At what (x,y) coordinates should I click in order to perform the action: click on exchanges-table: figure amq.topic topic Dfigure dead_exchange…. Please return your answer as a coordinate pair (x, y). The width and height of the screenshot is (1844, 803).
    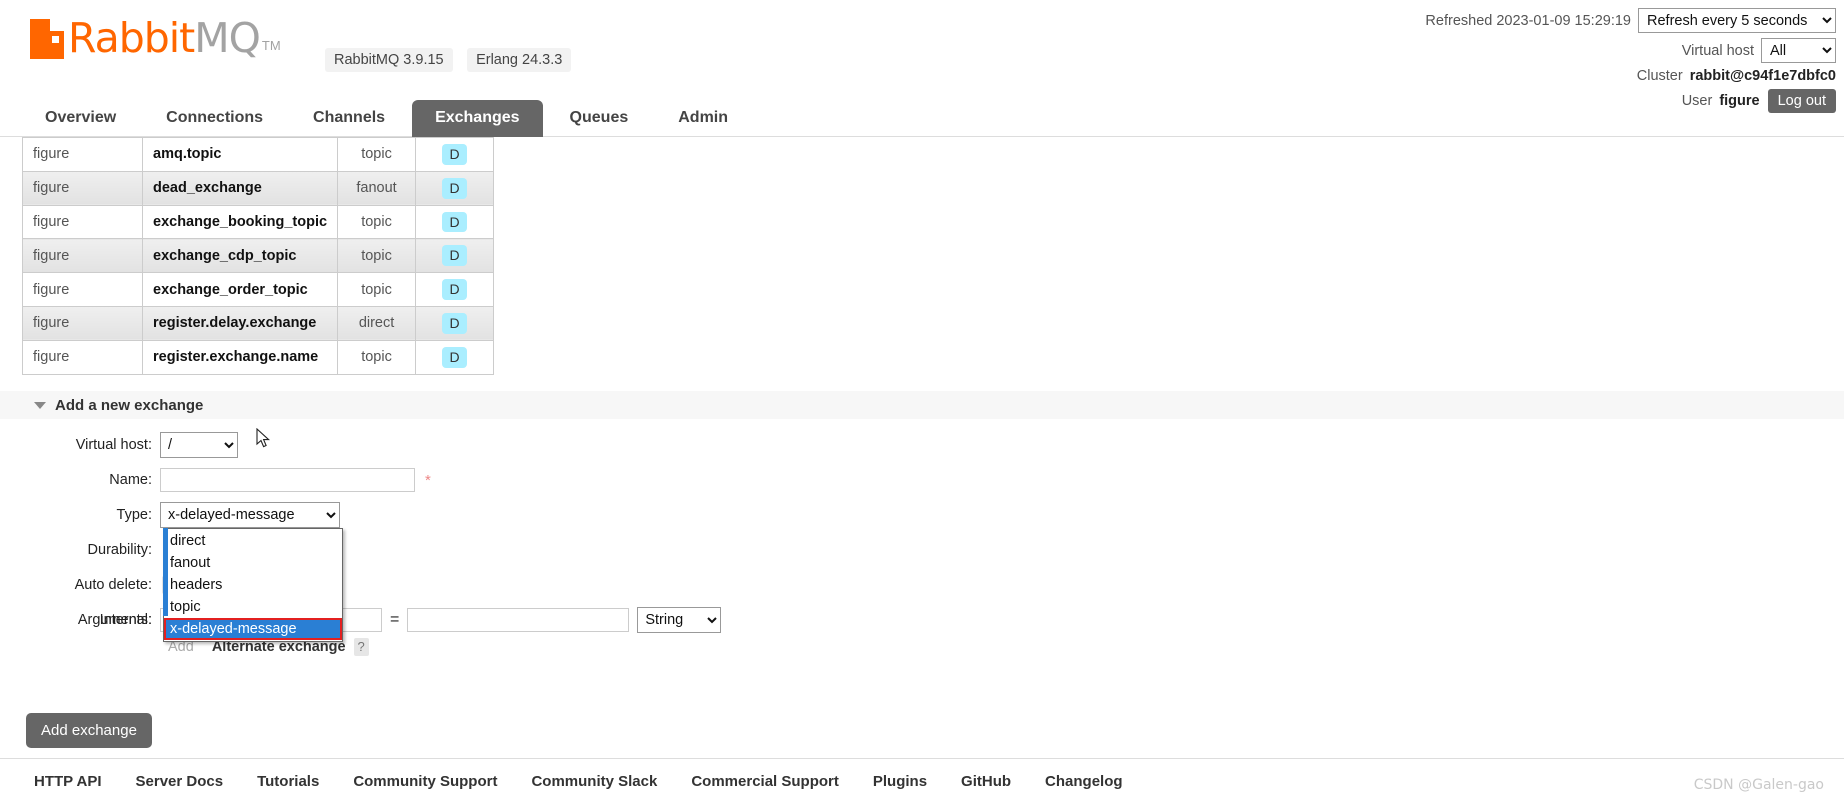
    Looking at the image, I should click on (258, 256).